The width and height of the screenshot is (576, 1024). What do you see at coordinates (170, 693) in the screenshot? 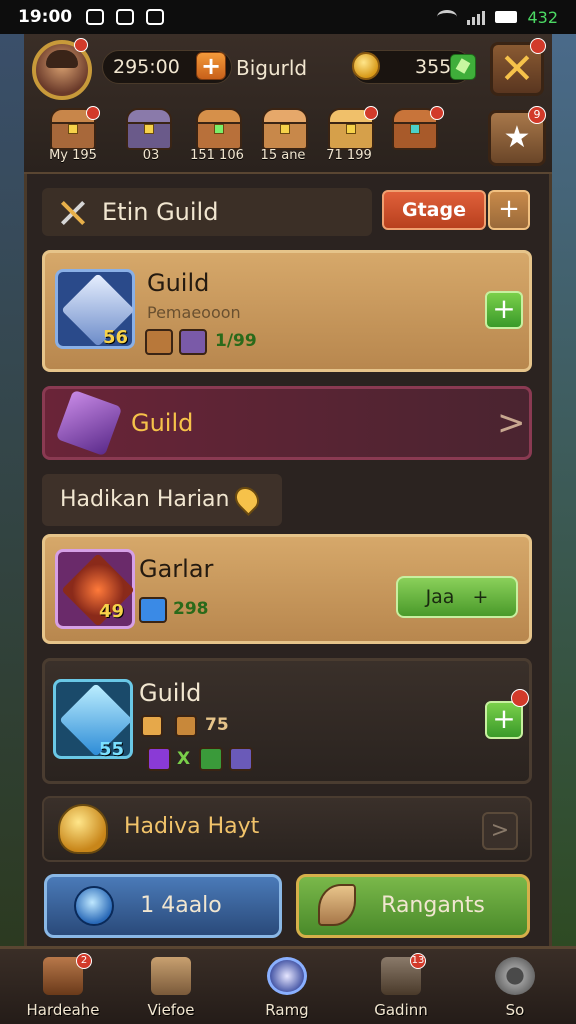
I see `guild-card-2-title: Guild` at bounding box center [170, 693].